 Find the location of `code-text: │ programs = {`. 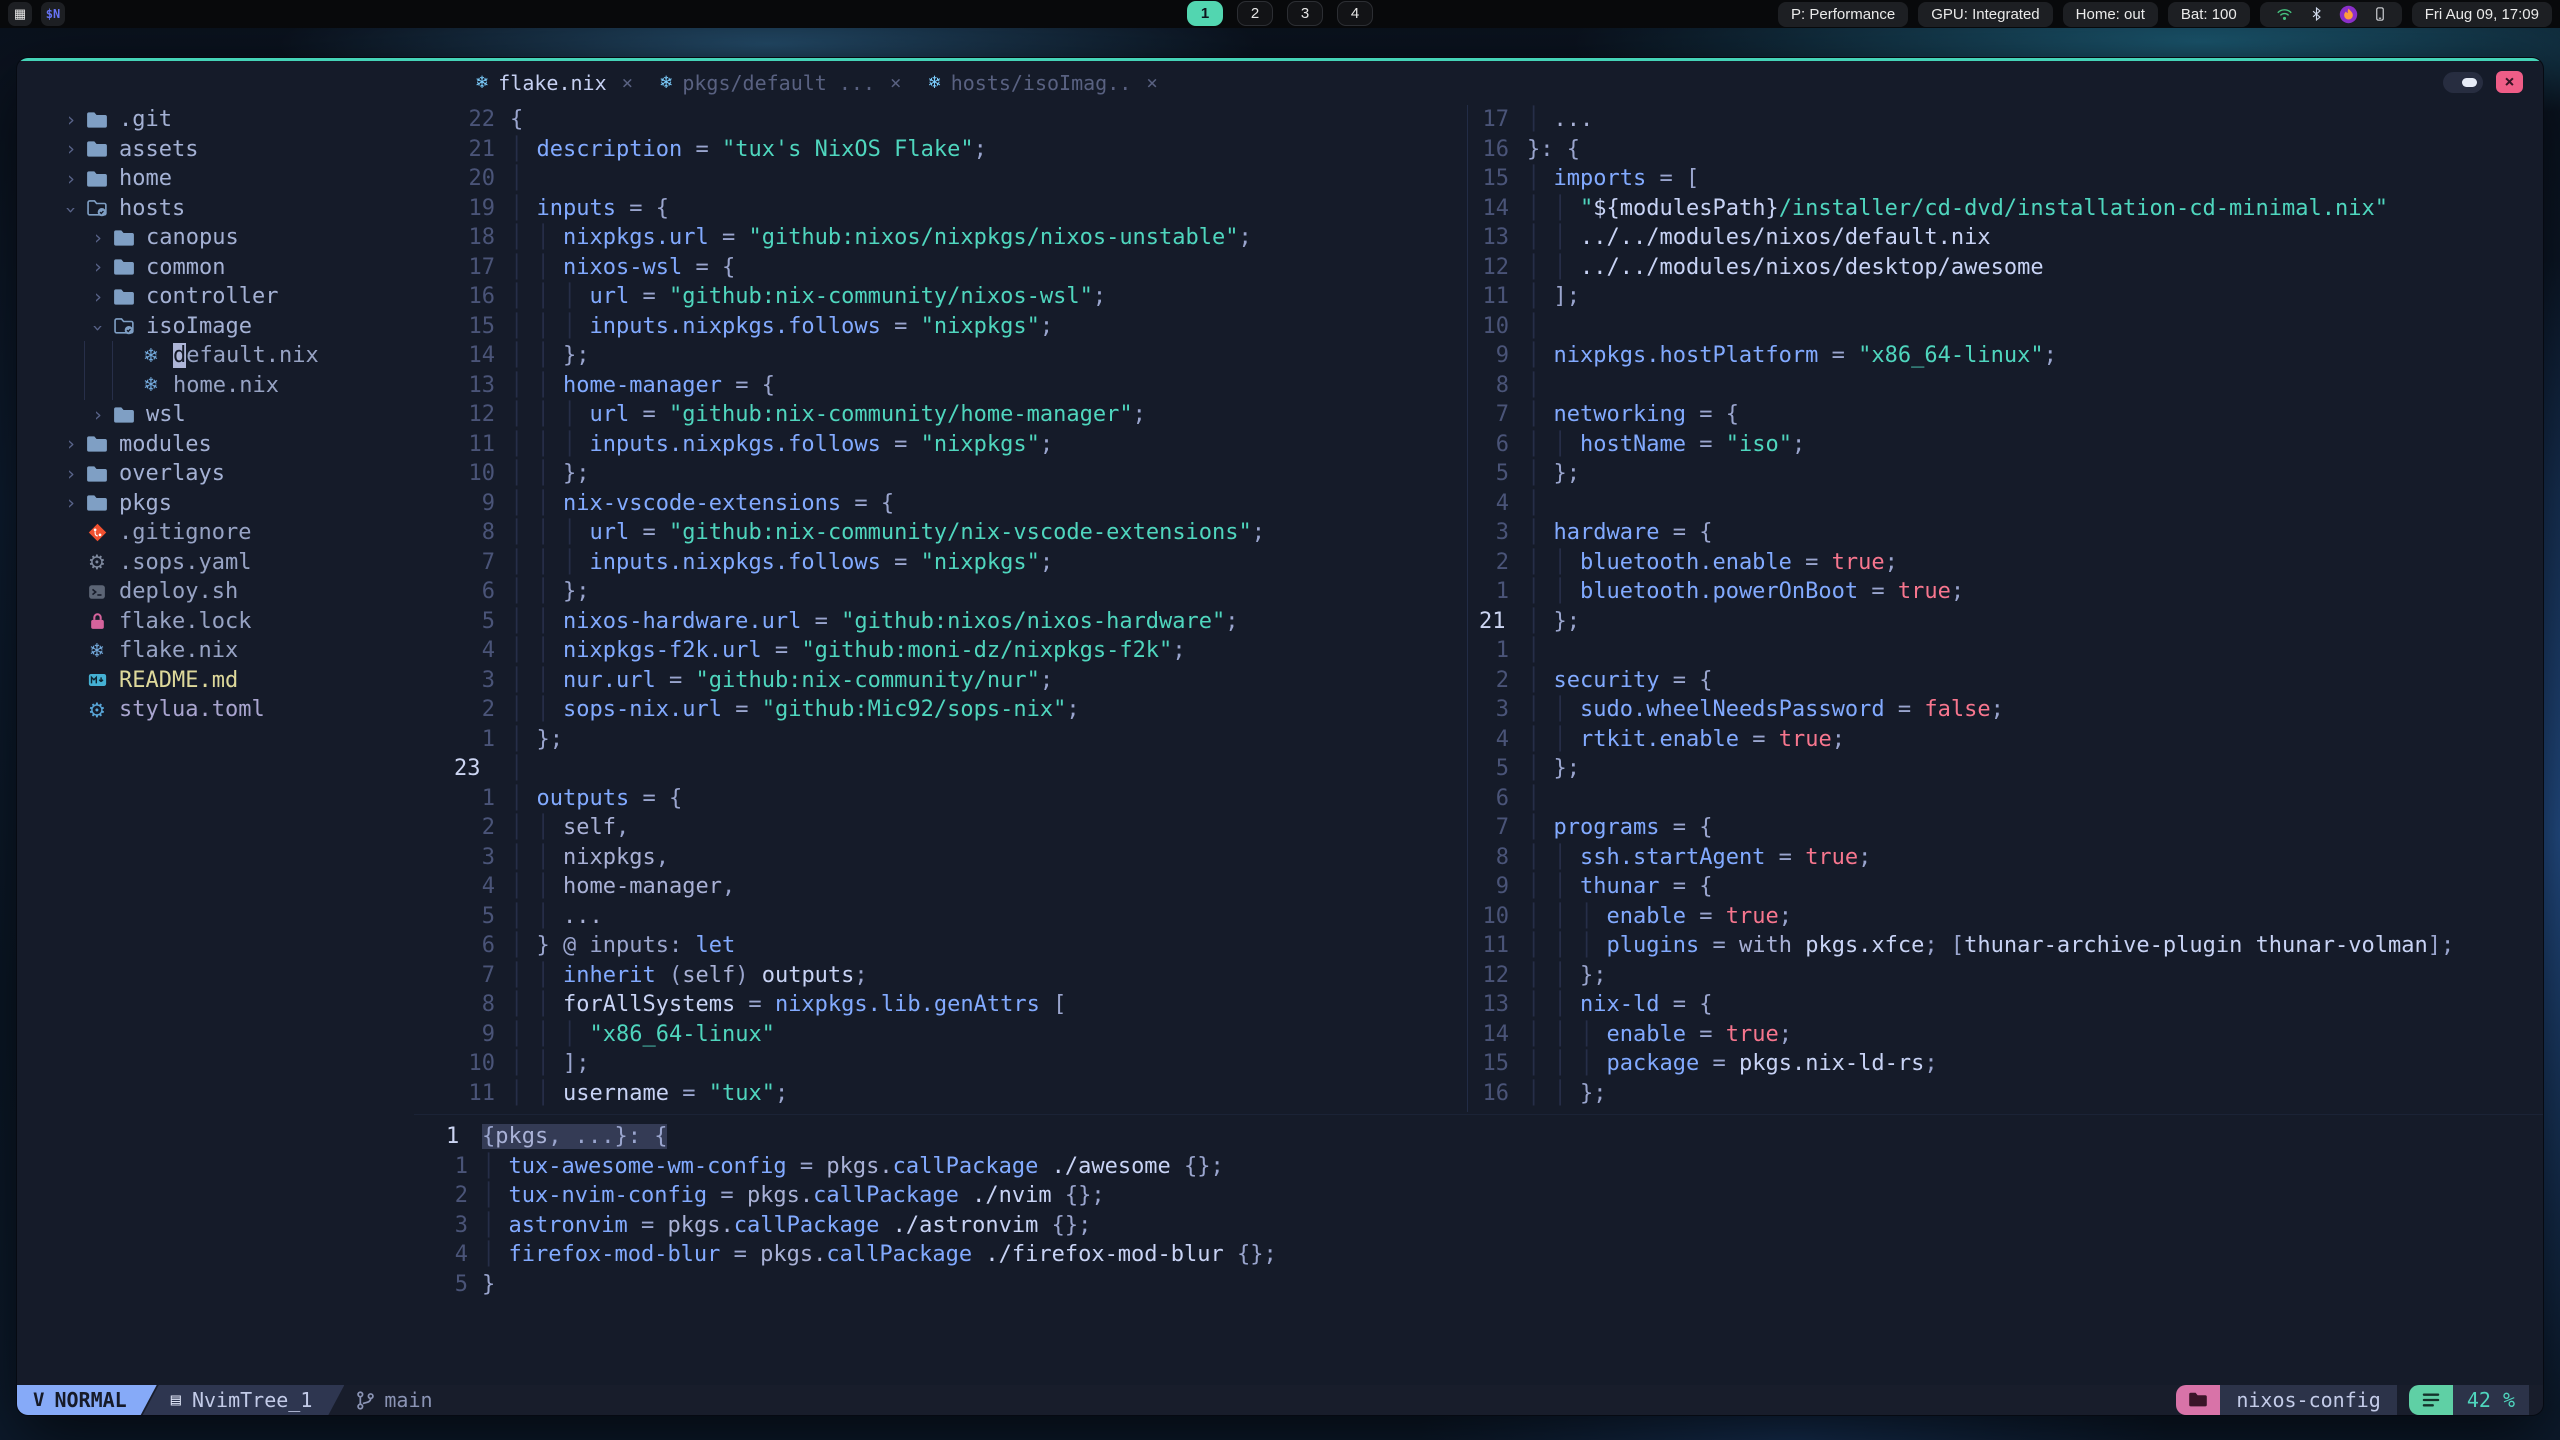

code-text: │ programs = { is located at coordinates (1620, 827).